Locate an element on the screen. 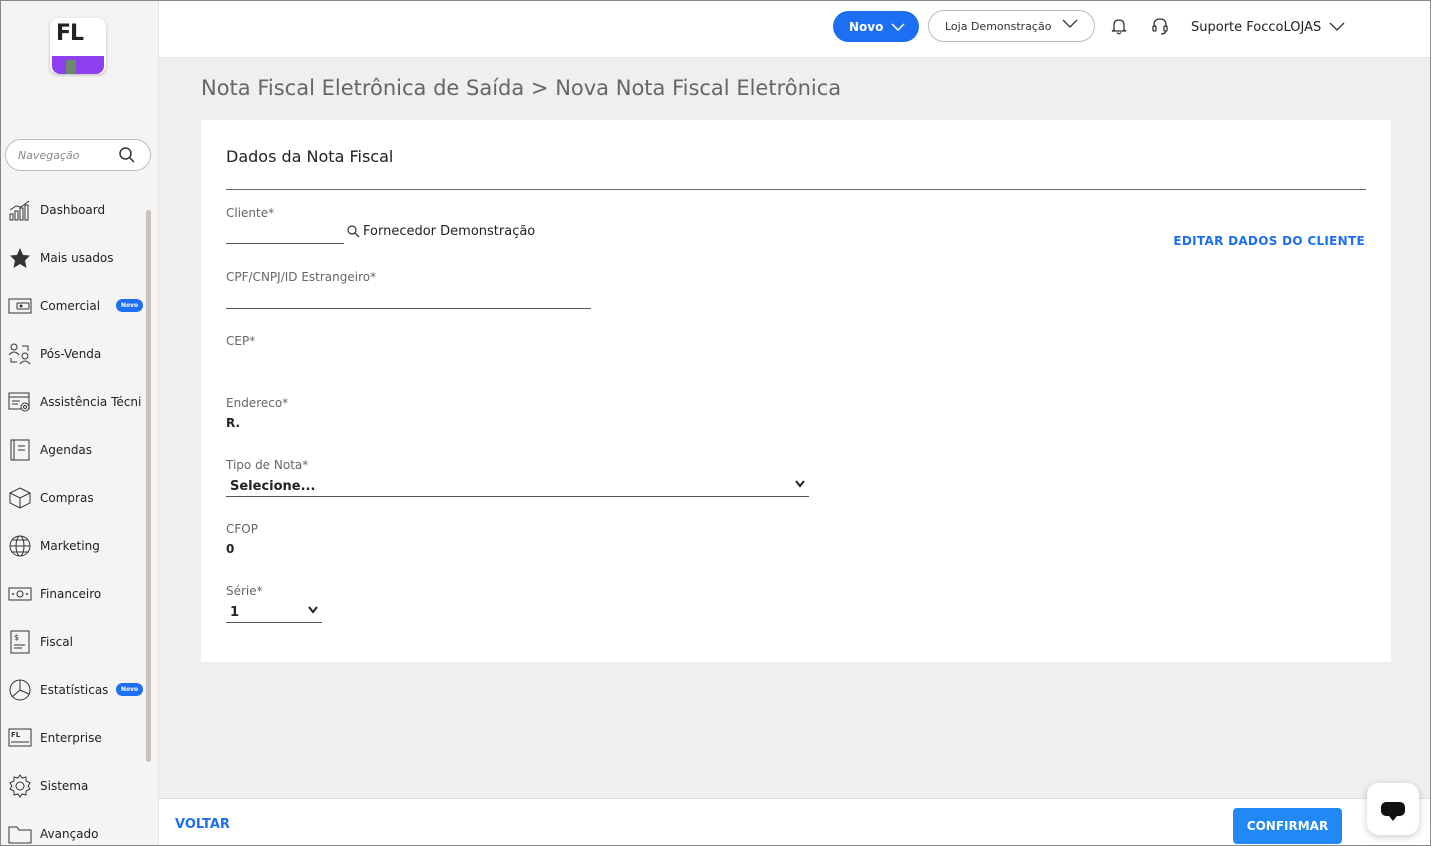 The image size is (1431, 846). gear-icon is located at coordinates (20, 786).